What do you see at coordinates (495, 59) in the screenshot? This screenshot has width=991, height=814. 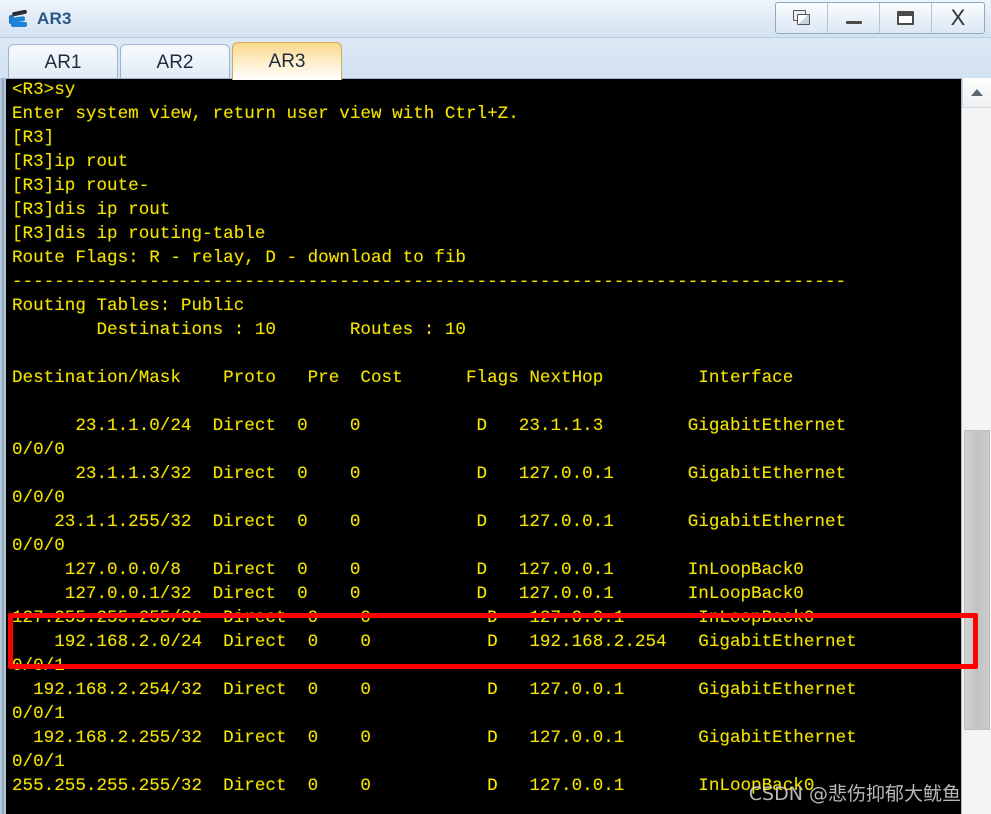 I see `tab-bar: AR1 AR2 AR3` at bounding box center [495, 59].